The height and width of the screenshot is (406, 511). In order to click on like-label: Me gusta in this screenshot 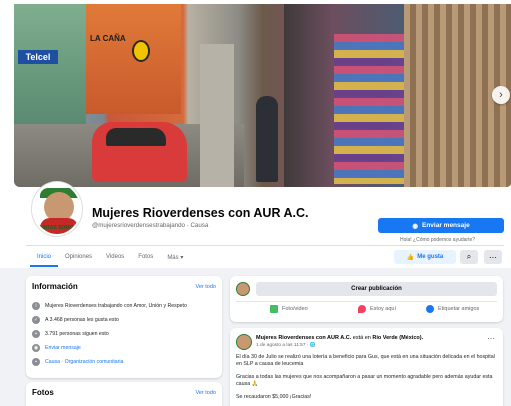, I will do `click(430, 257)`.